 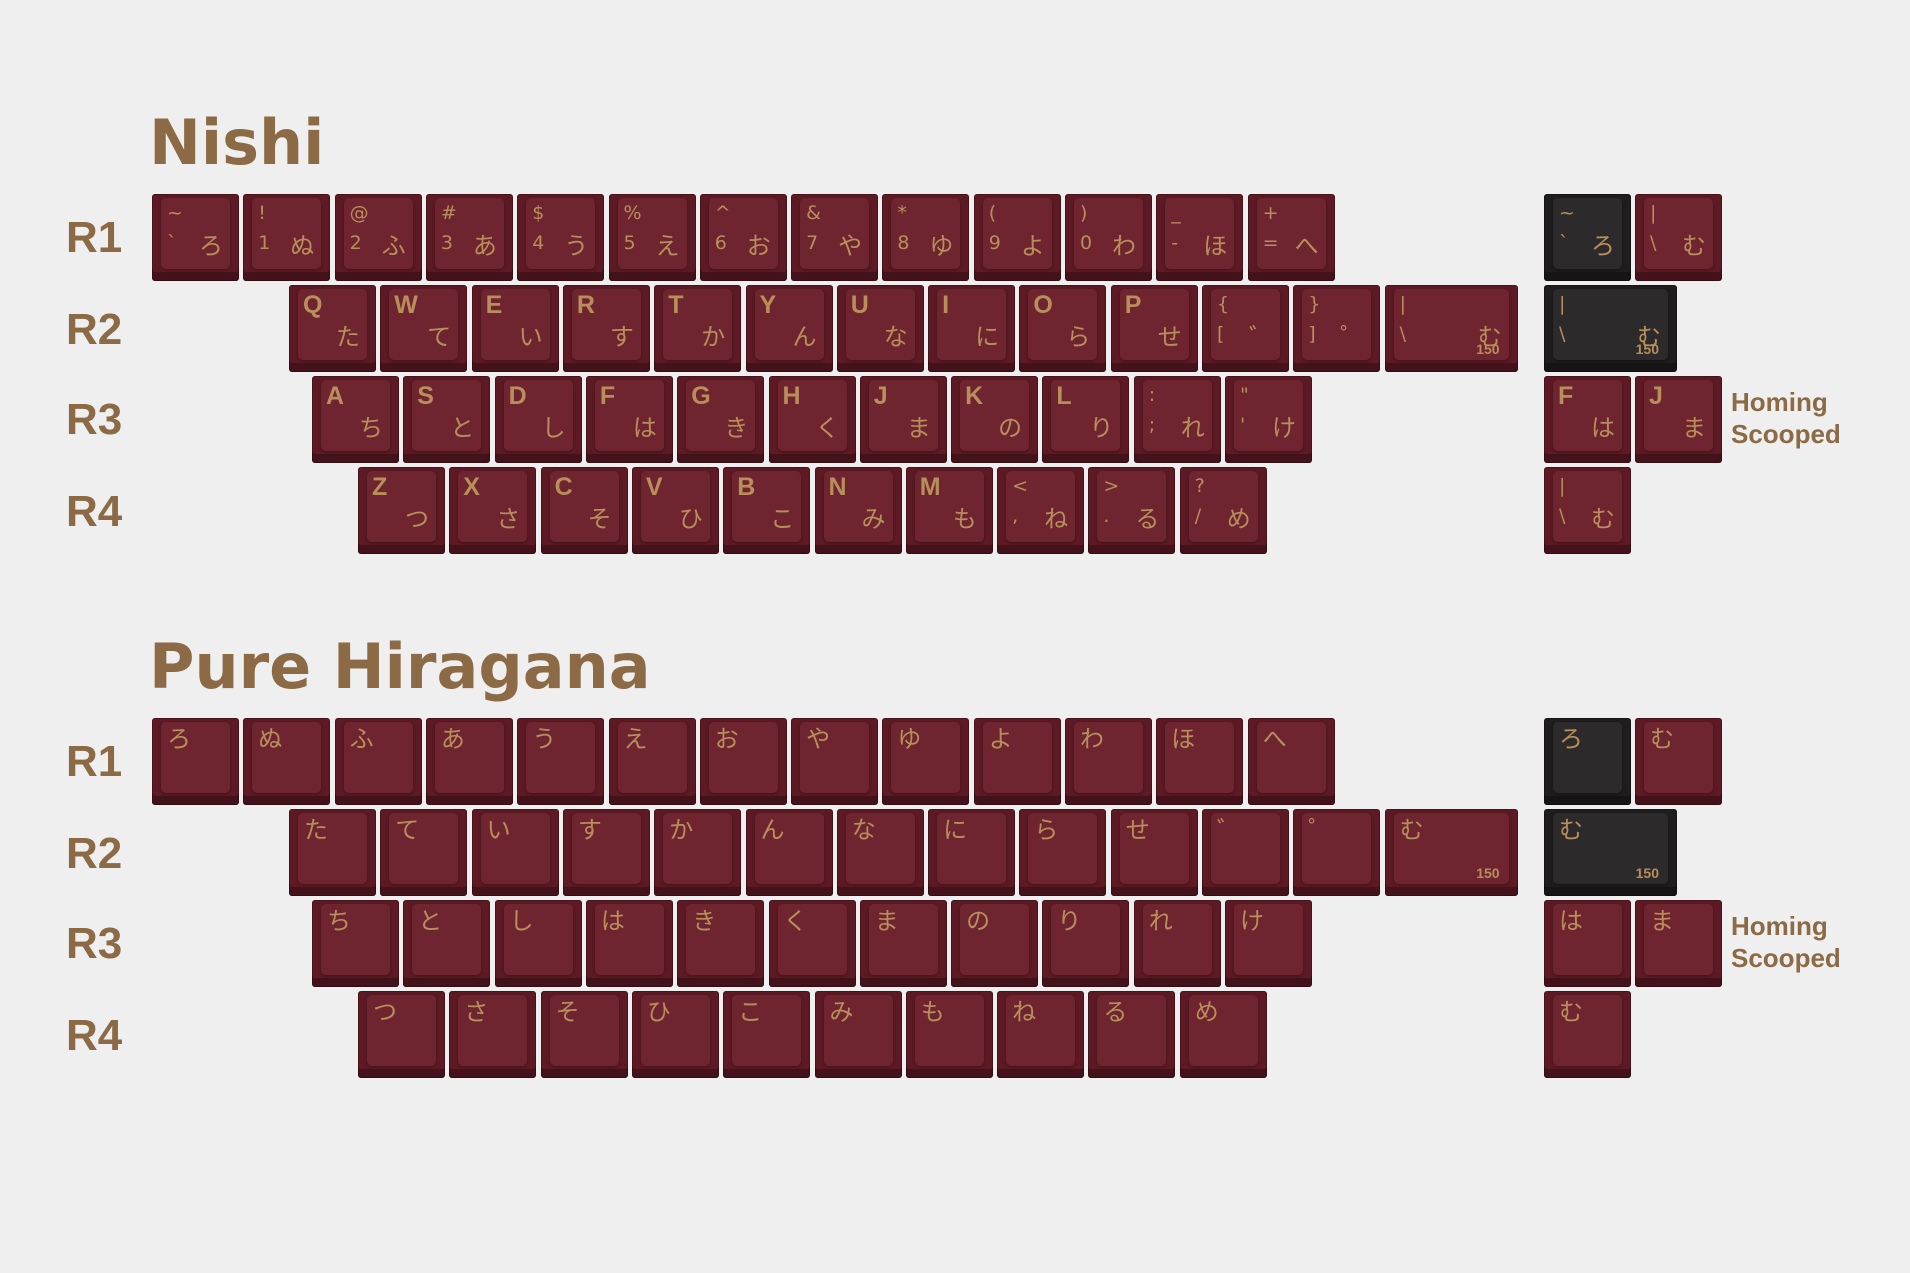 What do you see at coordinates (94, 853) in the screenshot?
I see `hiragana-row-label-r2: R2` at bounding box center [94, 853].